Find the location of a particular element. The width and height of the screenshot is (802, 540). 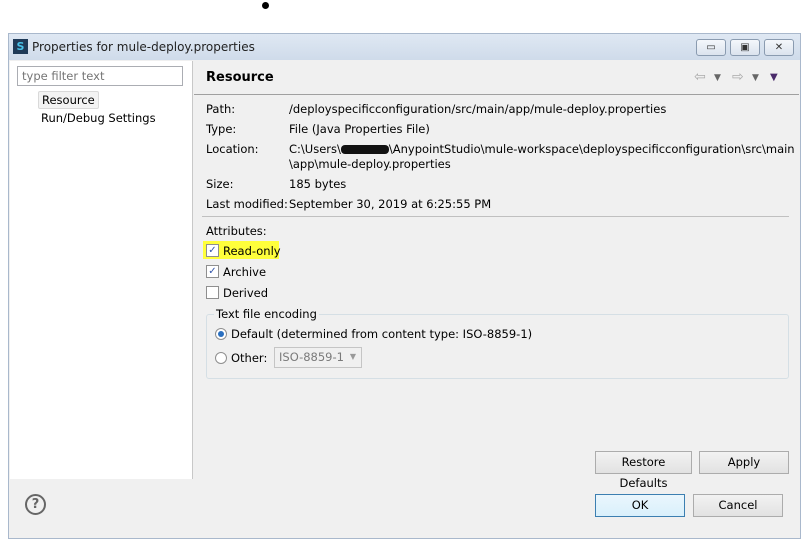

location-value-line2: \app\mule-deploy.properties is located at coordinates (370, 164).